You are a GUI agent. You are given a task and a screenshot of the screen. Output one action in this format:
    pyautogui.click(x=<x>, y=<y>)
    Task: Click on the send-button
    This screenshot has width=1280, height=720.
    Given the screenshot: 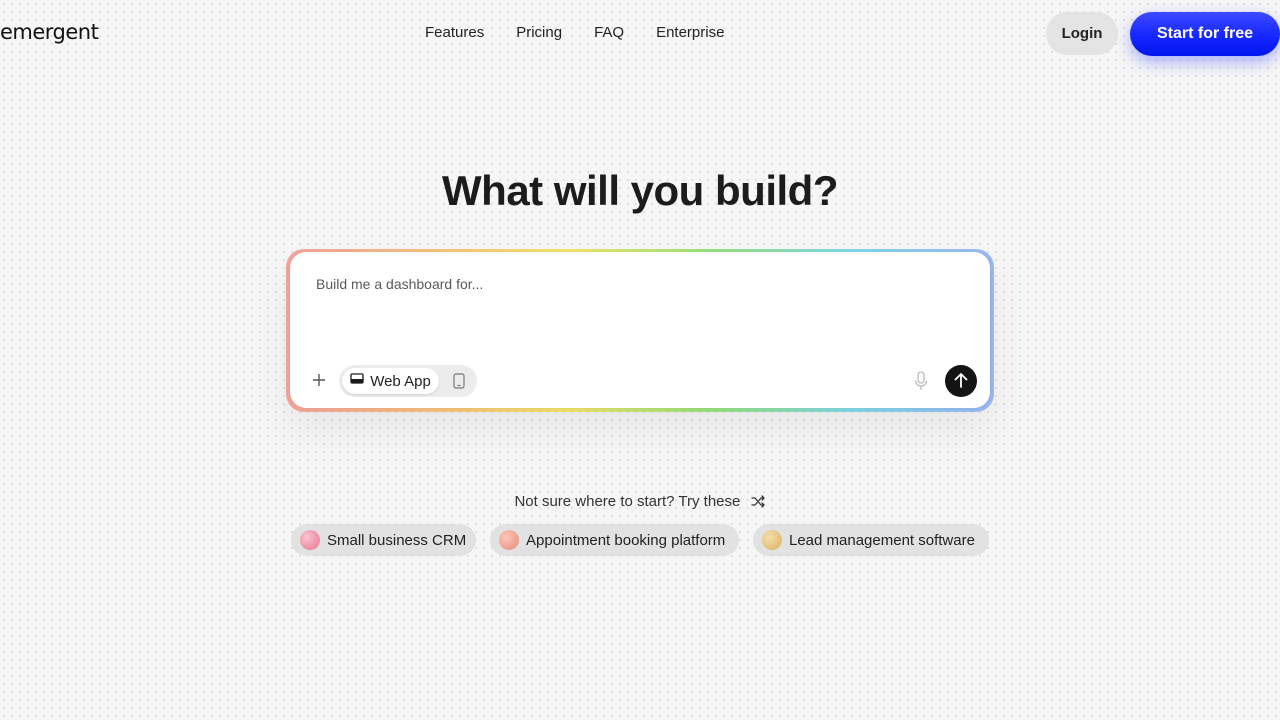 What is the action you would take?
    pyautogui.click(x=961, y=381)
    